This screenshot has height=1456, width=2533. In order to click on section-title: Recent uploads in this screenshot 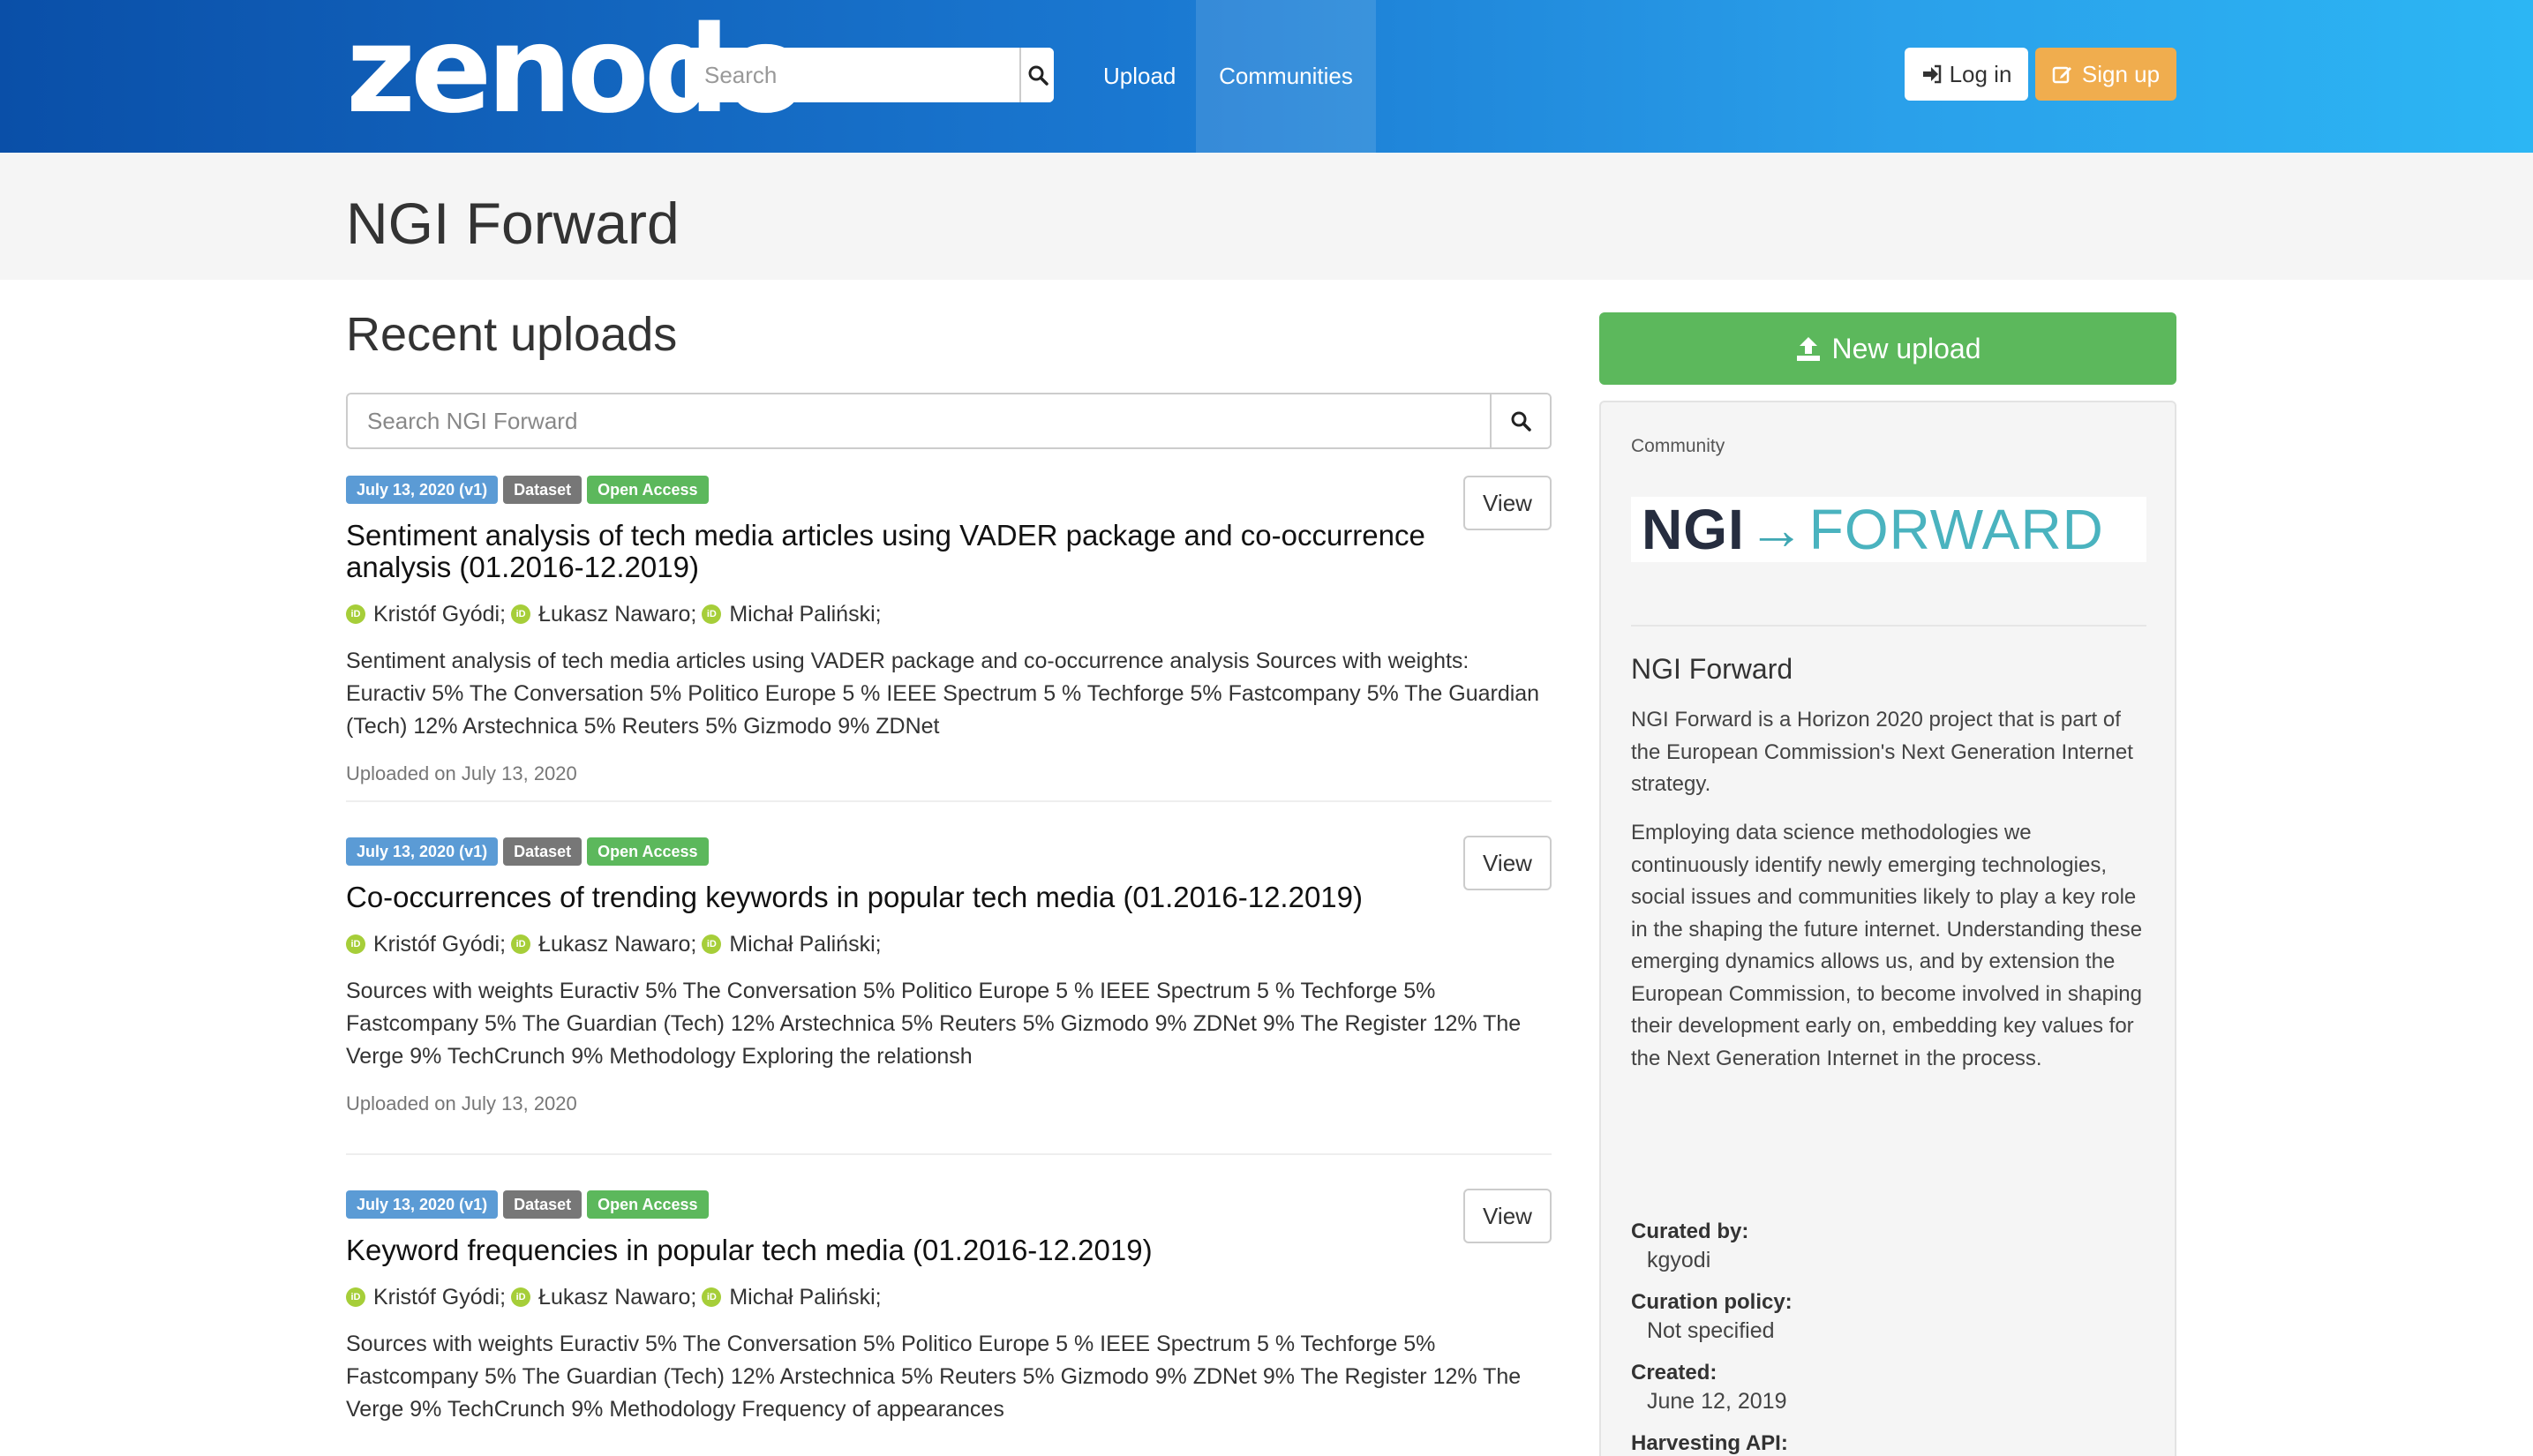, I will do `click(512, 334)`.